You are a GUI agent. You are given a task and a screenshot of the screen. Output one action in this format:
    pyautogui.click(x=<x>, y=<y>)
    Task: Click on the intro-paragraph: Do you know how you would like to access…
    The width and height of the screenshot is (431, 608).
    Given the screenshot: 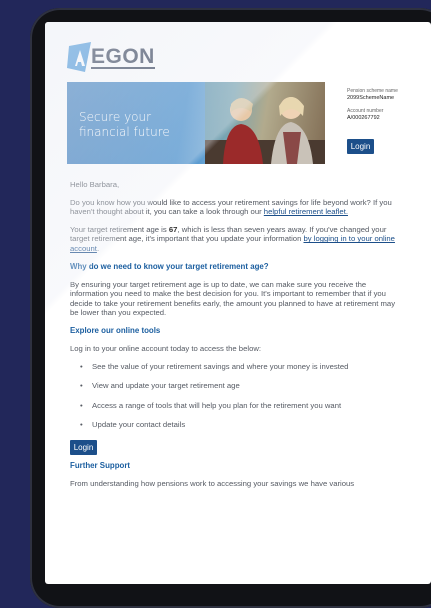 What is the action you would take?
    pyautogui.click(x=237, y=207)
    